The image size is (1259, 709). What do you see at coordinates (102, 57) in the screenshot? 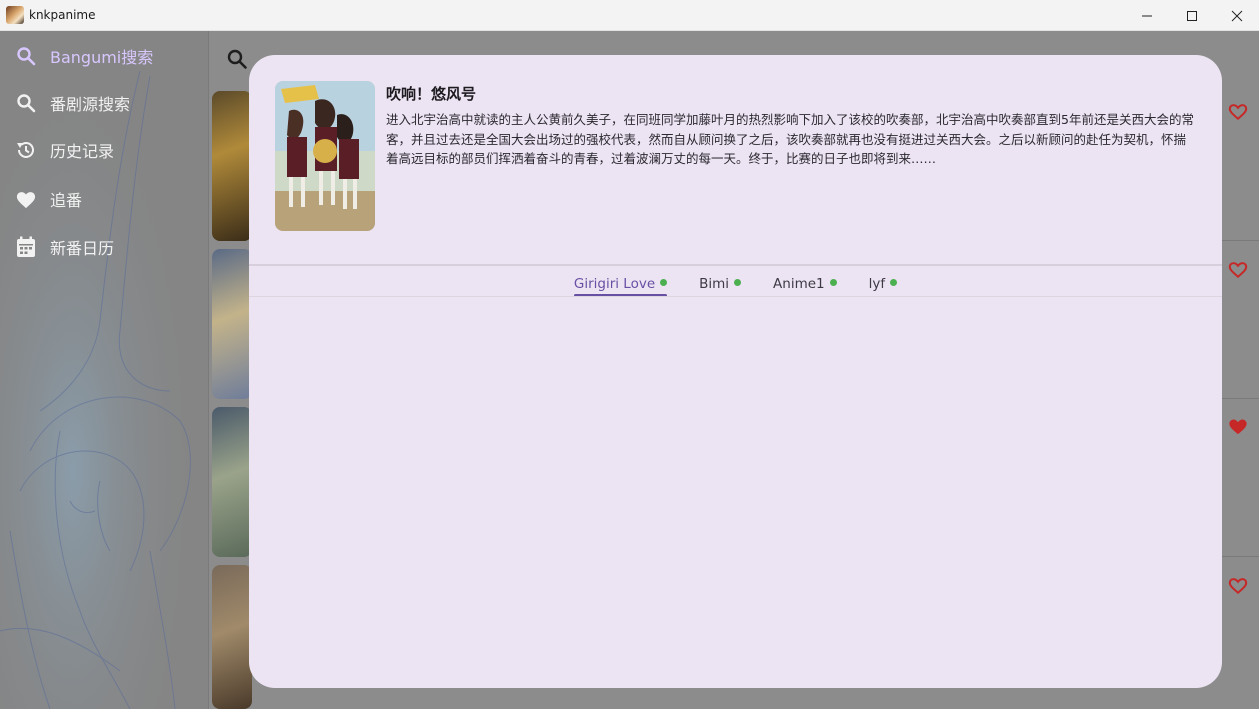
I see `sidebar-item-label: Bangumi搜索` at bounding box center [102, 57].